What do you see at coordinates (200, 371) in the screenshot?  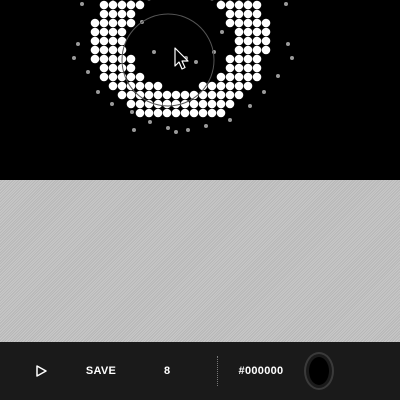 I see `bottom-toolbar: SAVE 8 #000000` at bounding box center [200, 371].